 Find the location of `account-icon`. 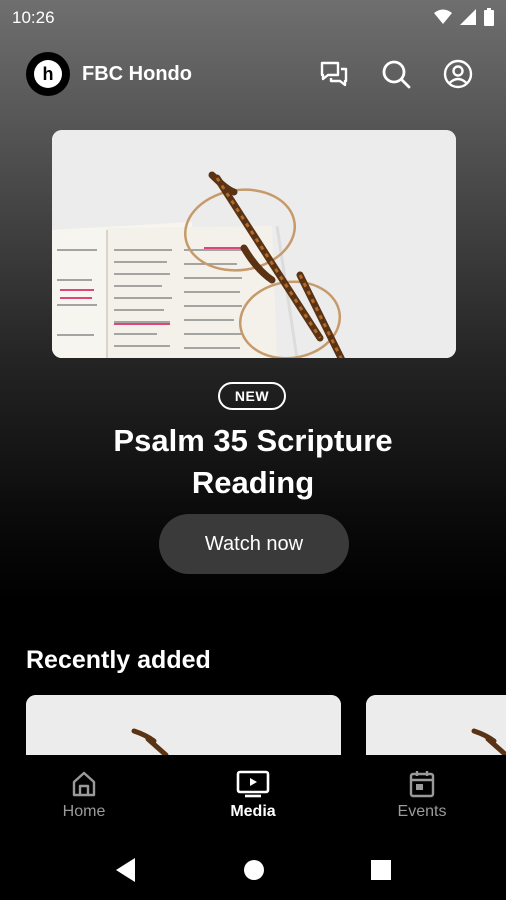

account-icon is located at coordinates (458, 74).